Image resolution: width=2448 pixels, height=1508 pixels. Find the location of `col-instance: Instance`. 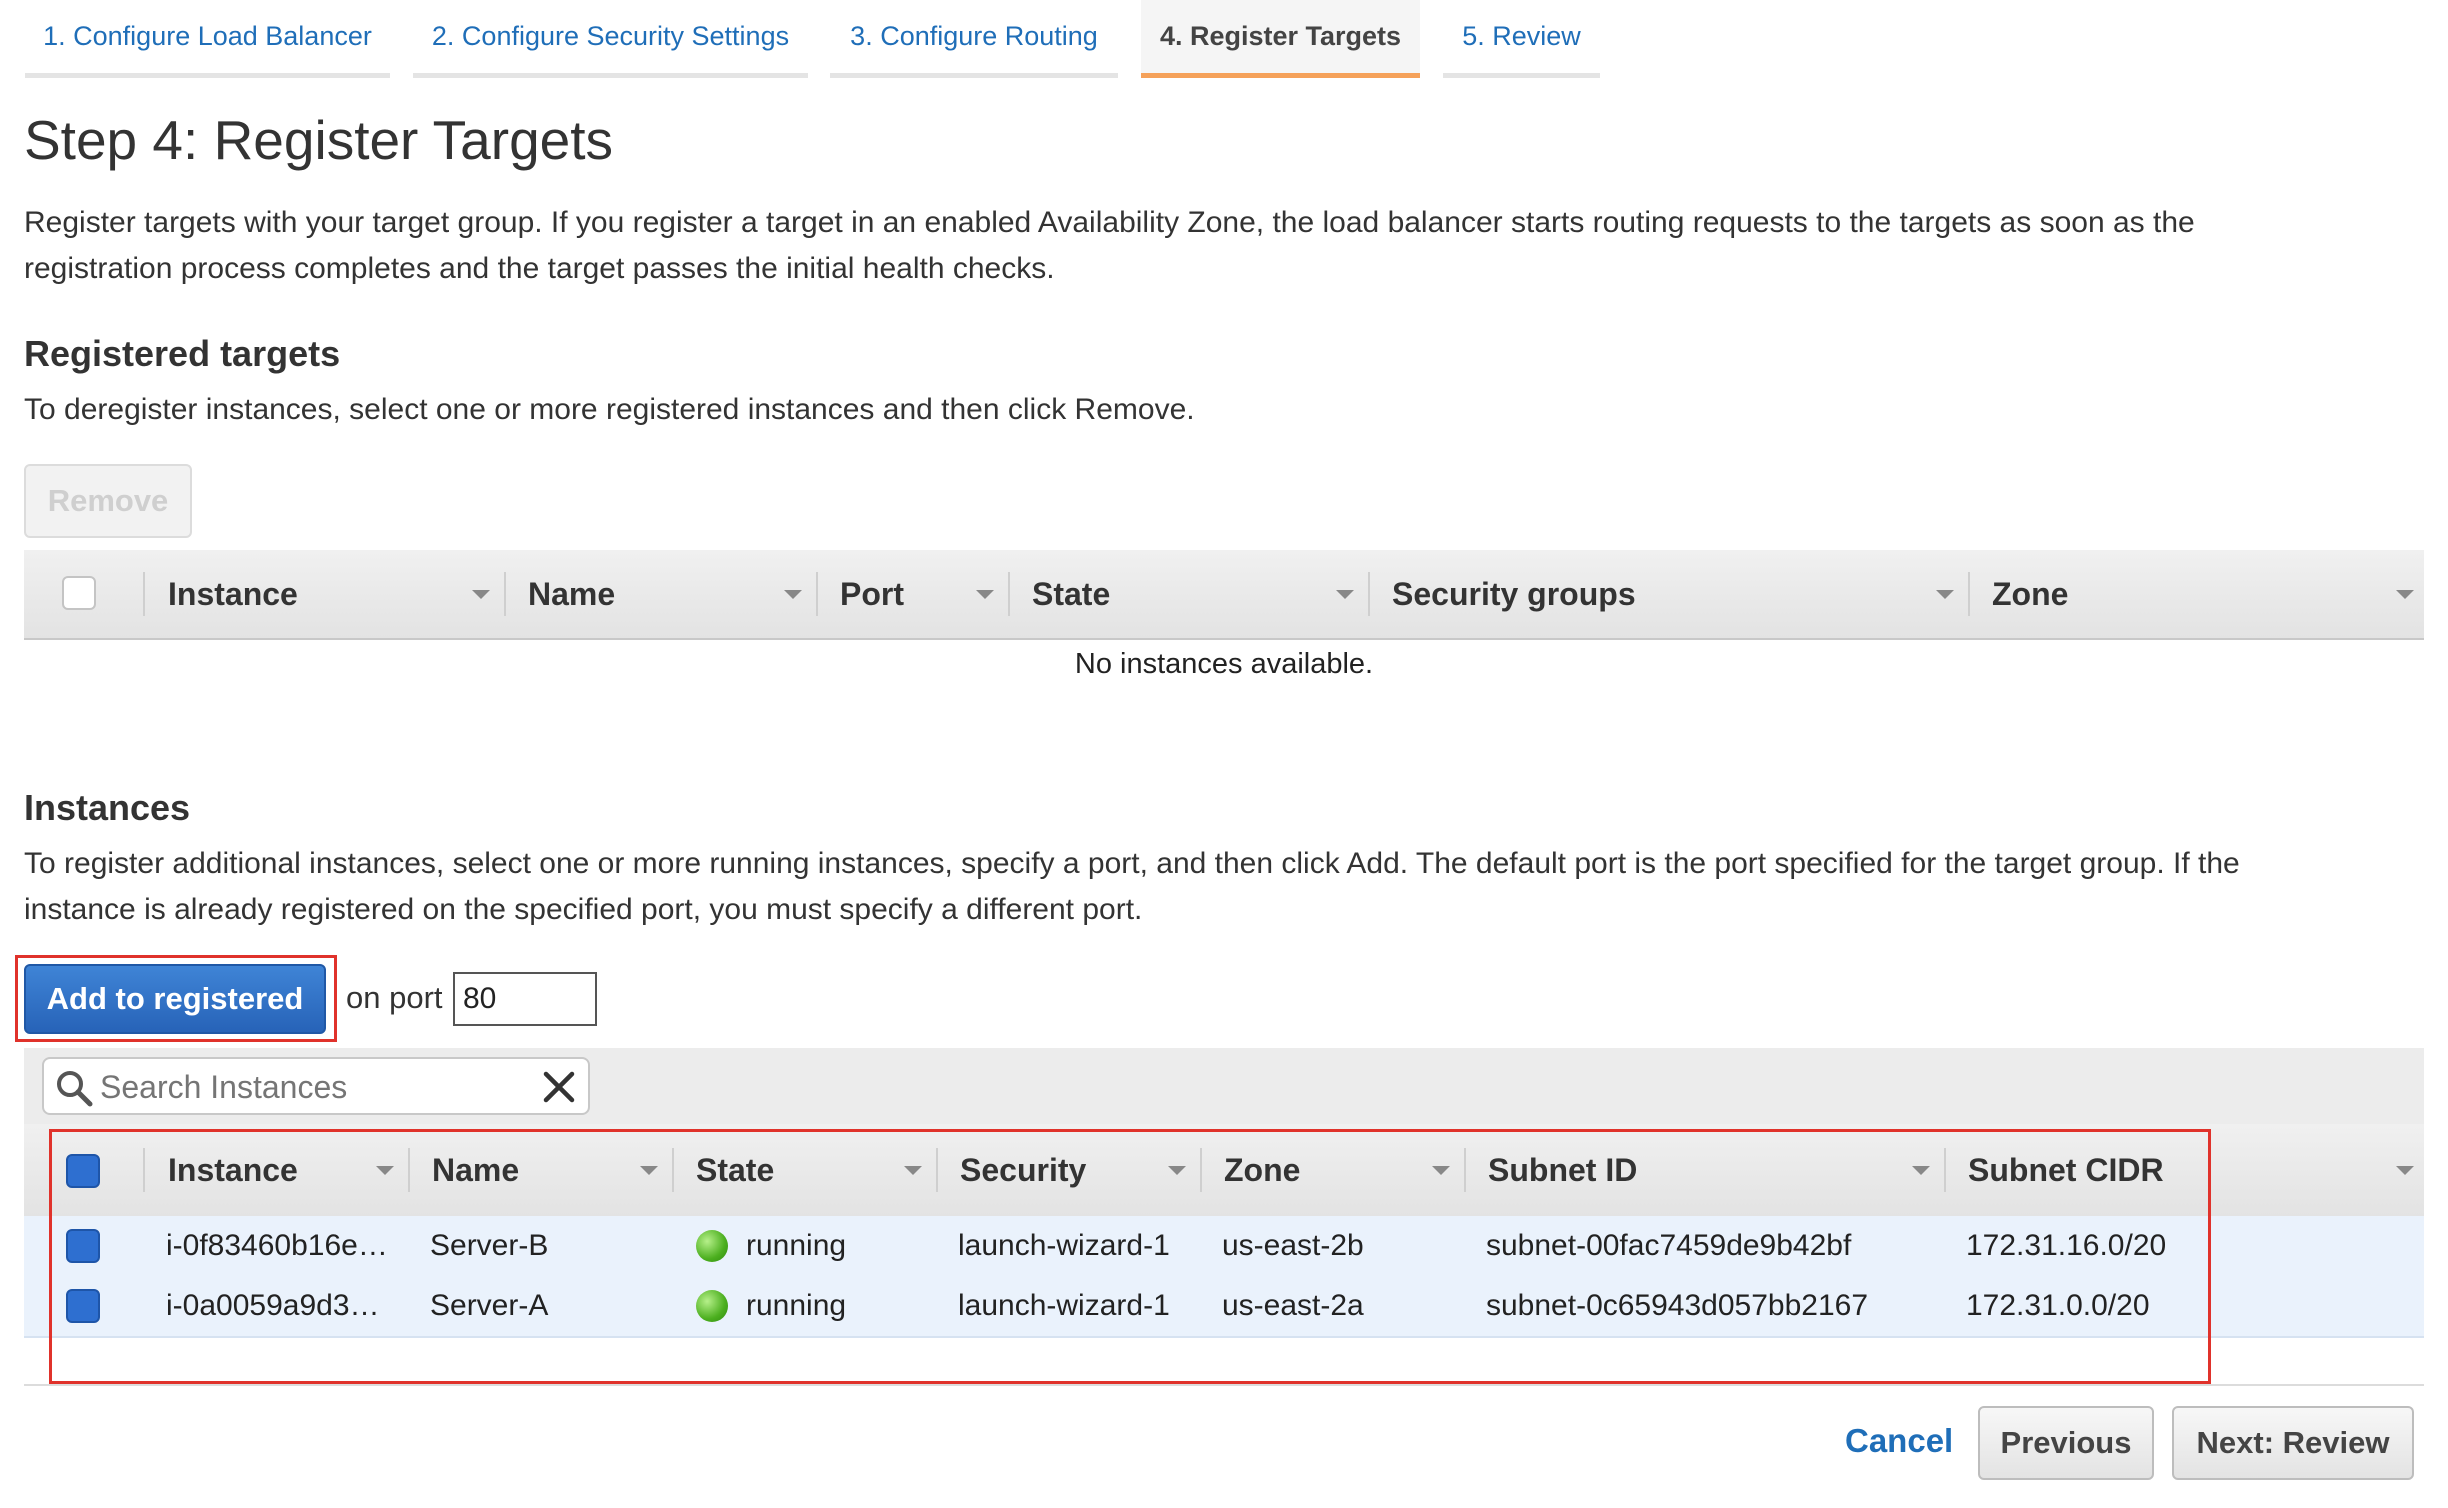

col-instance: Instance is located at coordinates (233, 594).